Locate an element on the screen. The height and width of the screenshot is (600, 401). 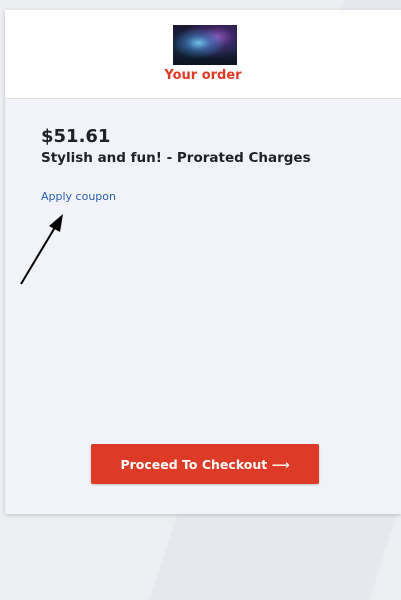
product-thumbnail is located at coordinates (205, 45).